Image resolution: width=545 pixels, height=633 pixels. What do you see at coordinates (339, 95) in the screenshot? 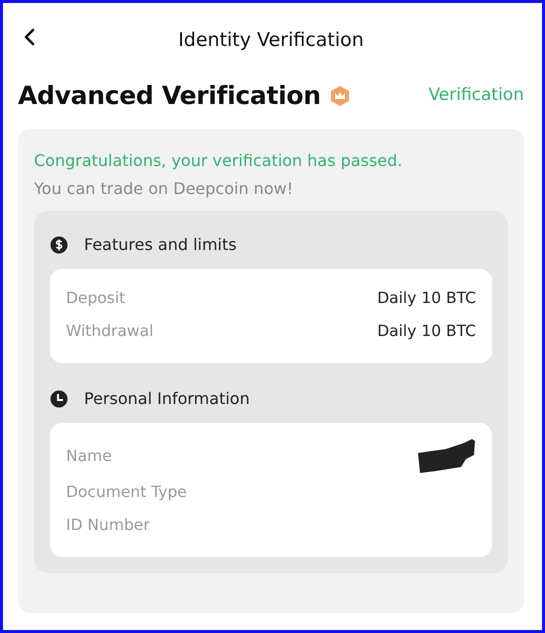
I see `crown-badge-icon` at bounding box center [339, 95].